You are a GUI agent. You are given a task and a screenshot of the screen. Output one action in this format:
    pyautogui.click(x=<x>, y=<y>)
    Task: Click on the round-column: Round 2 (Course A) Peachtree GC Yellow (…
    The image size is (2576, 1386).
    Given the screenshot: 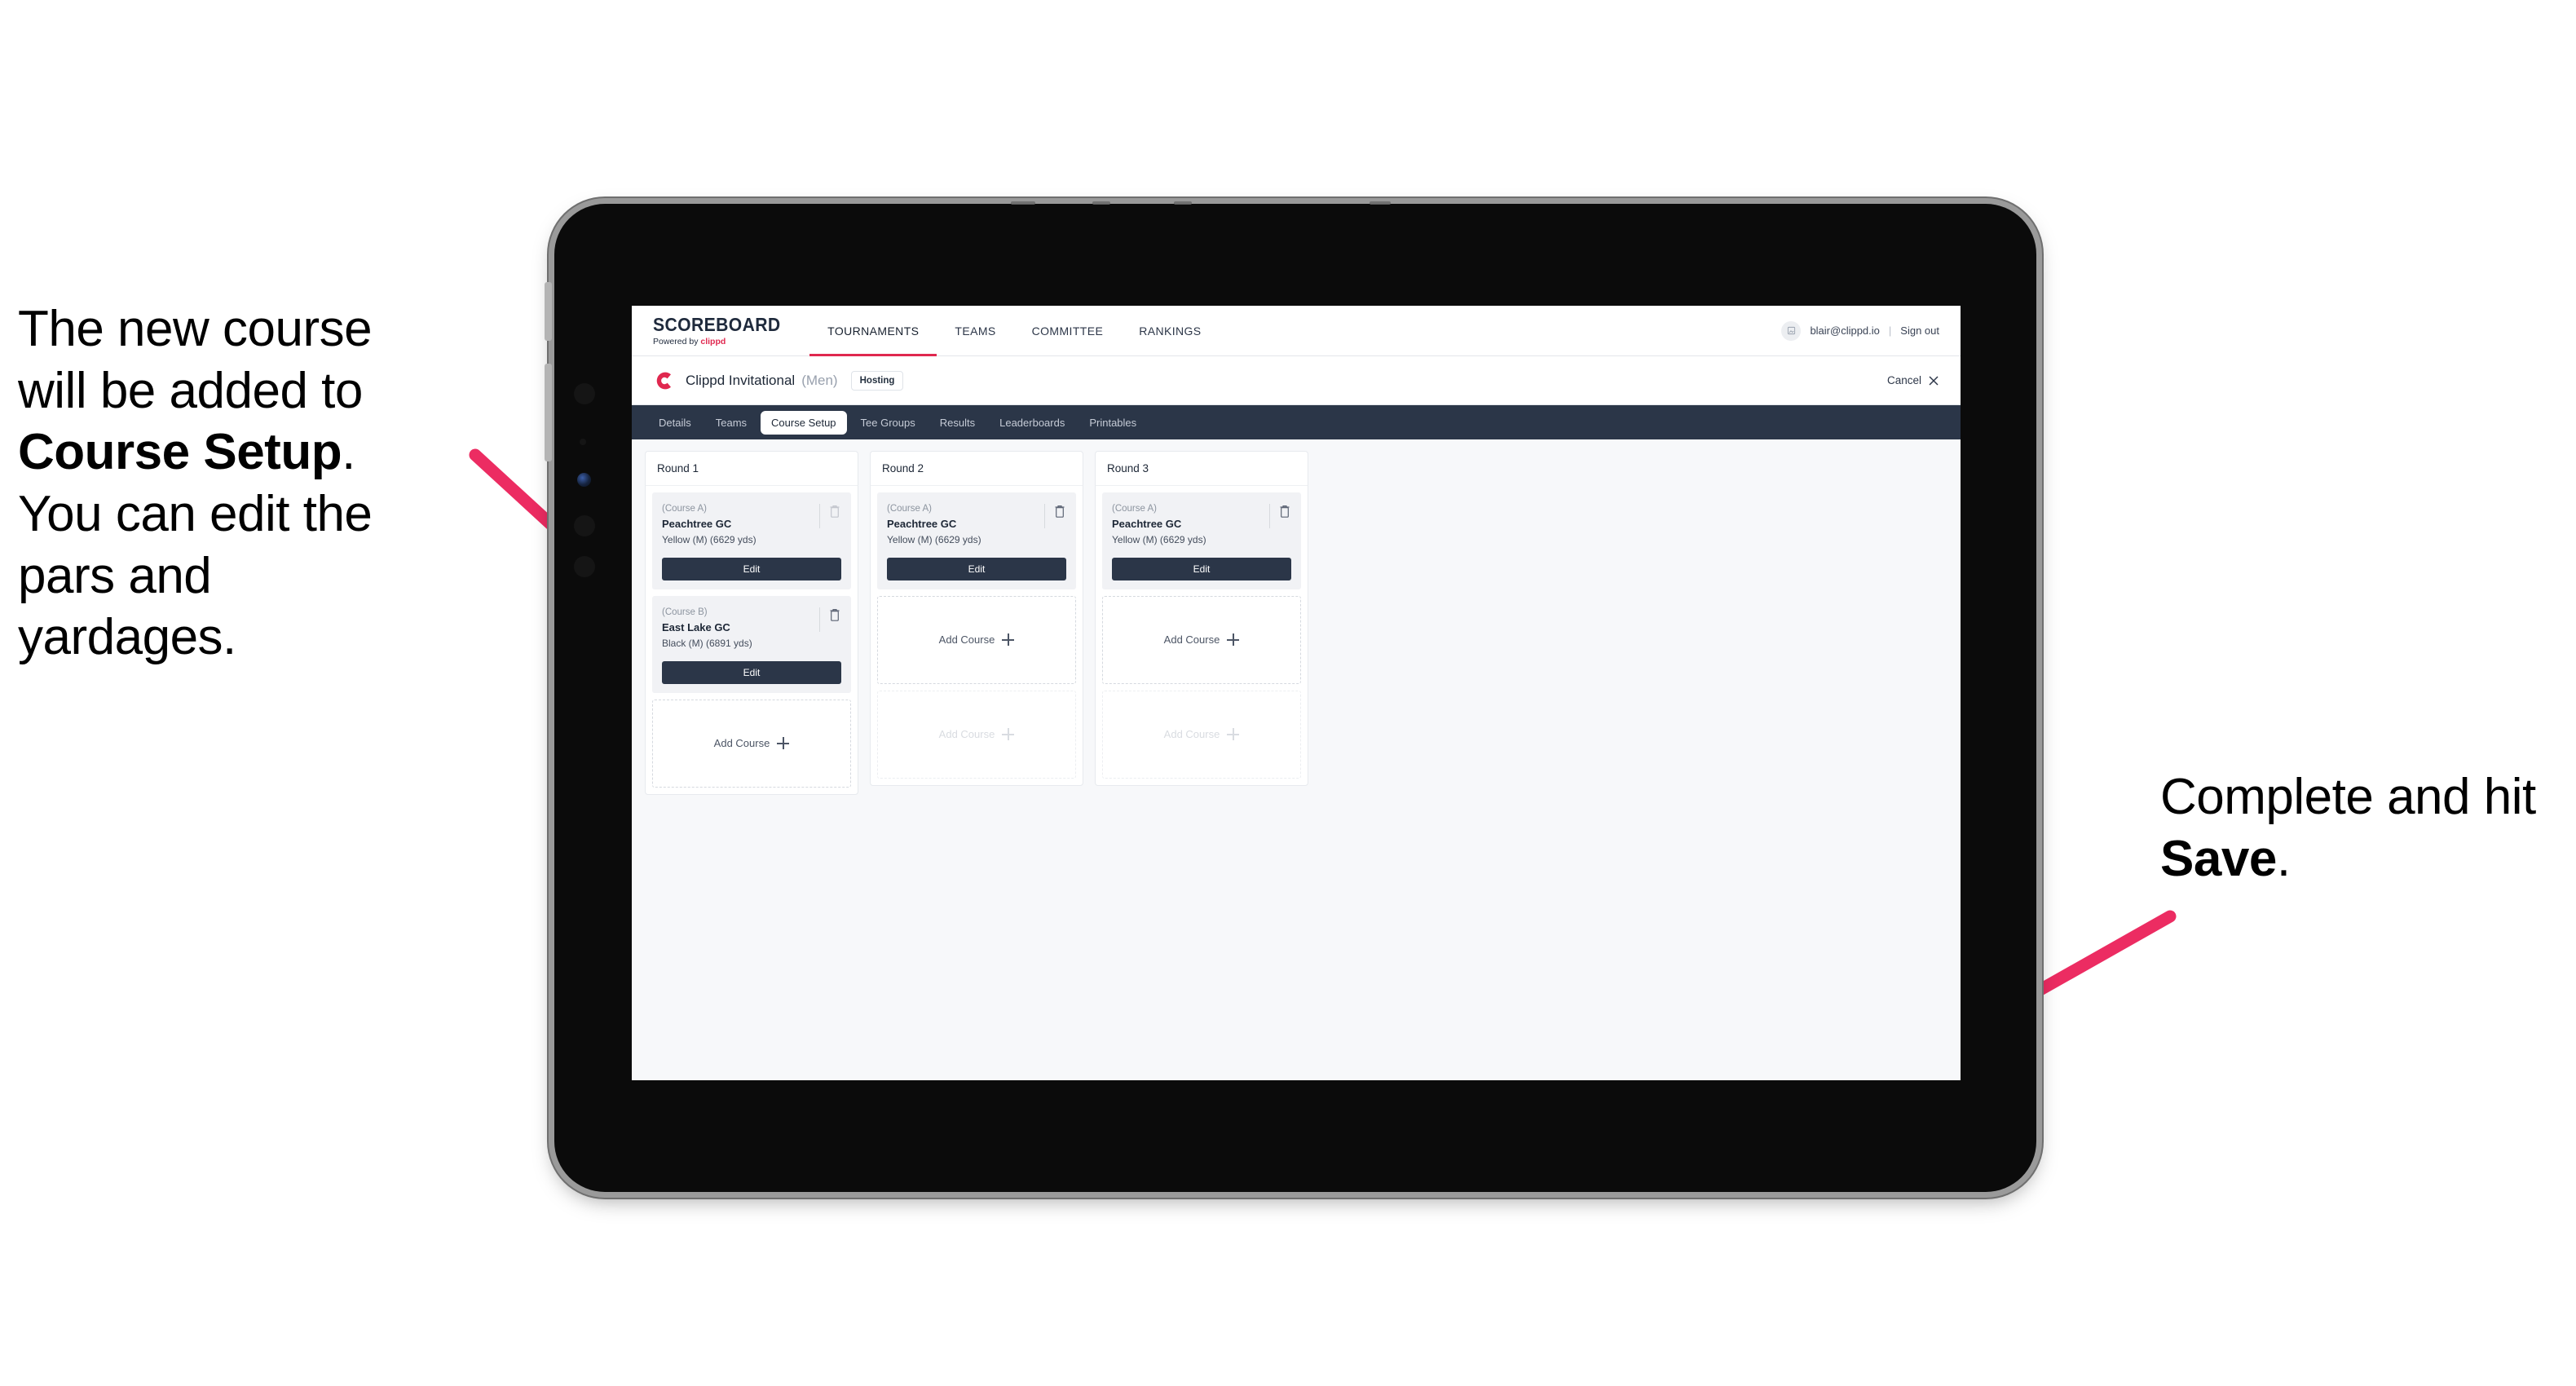 What is the action you would take?
    pyautogui.click(x=976, y=618)
    